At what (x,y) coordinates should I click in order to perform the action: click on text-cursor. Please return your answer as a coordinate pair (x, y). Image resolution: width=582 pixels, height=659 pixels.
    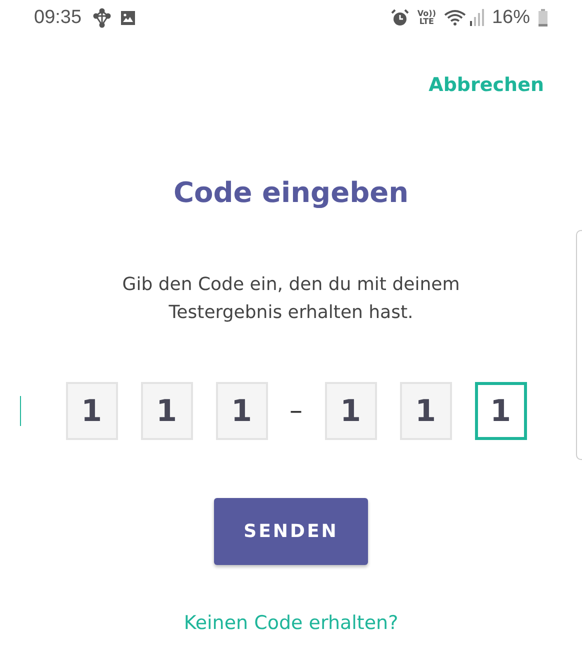
    Looking at the image, I should click on (20, 411).